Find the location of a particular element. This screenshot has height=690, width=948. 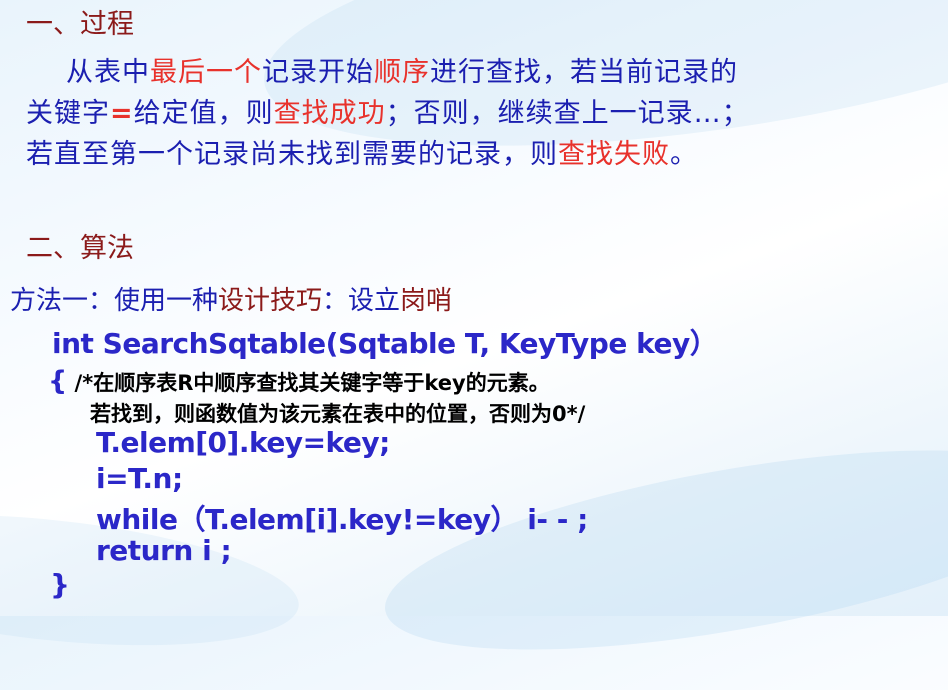

process-text-line-3: 若直至第一个记录尚未找到需要的记录，则查找失败。 is located at coordinates (362, 151).